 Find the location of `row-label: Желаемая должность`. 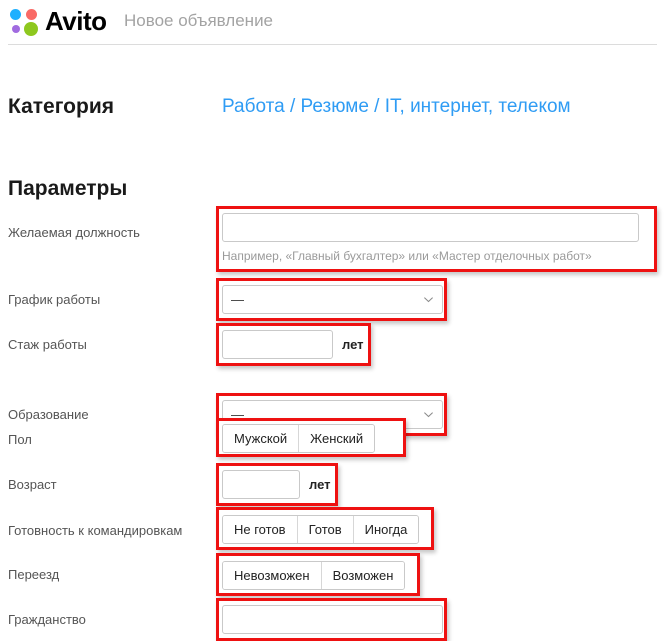

row-label: Желаемая должность is located at coordinates (74, 232).